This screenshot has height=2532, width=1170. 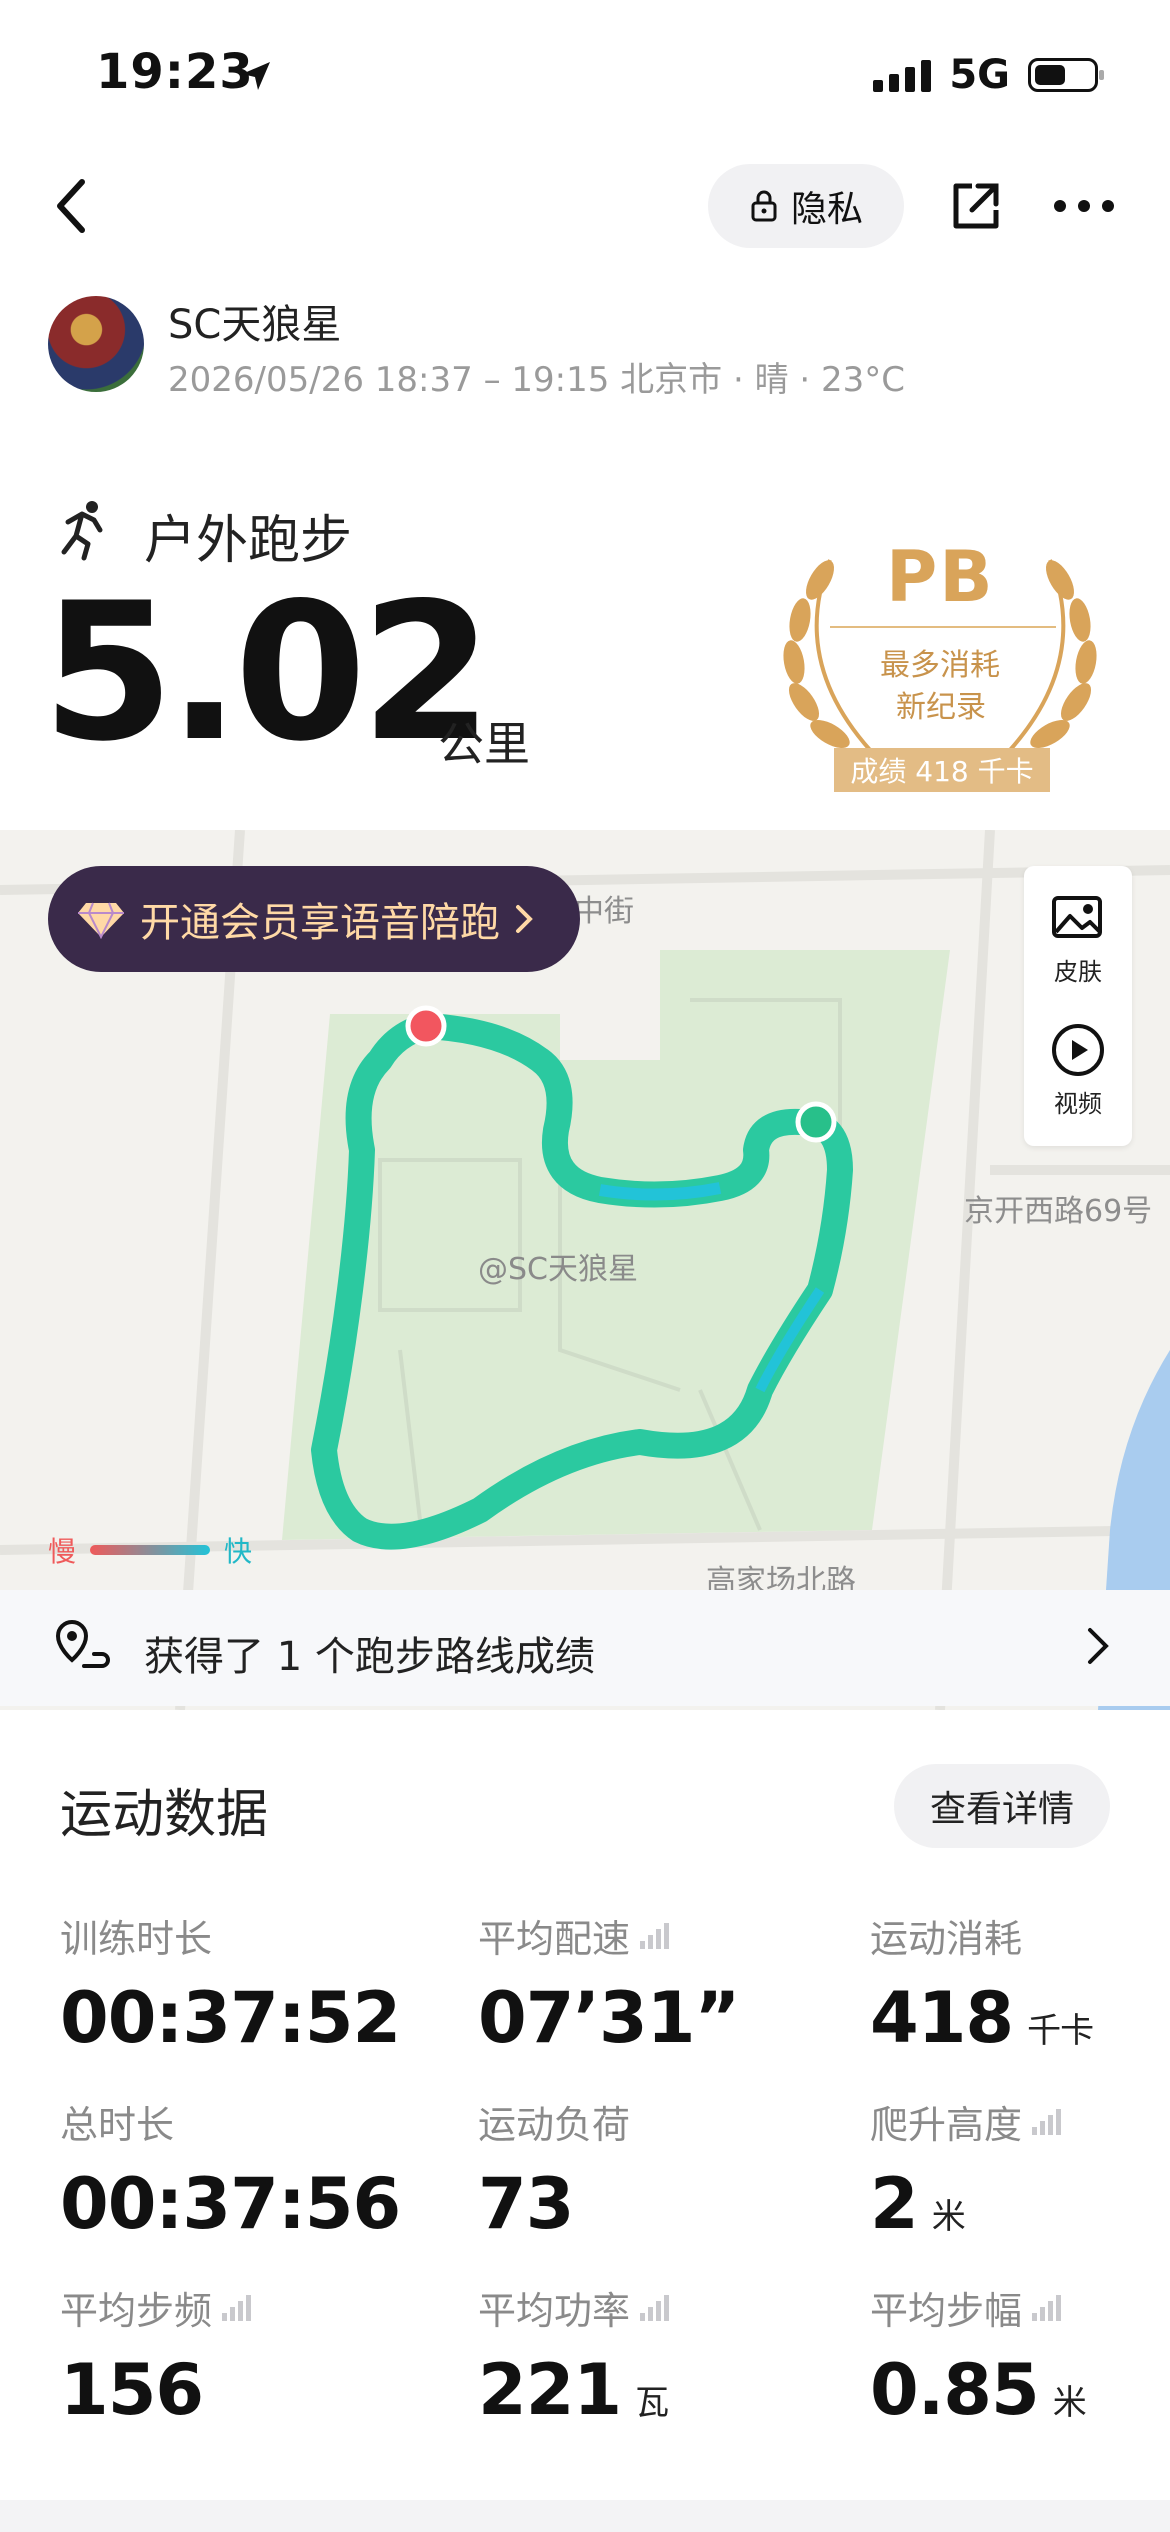 What do you see at coordinates (238, 1551) in the screenshot?
I see `legend-fast: 快` at bounding box center [238, 1551].